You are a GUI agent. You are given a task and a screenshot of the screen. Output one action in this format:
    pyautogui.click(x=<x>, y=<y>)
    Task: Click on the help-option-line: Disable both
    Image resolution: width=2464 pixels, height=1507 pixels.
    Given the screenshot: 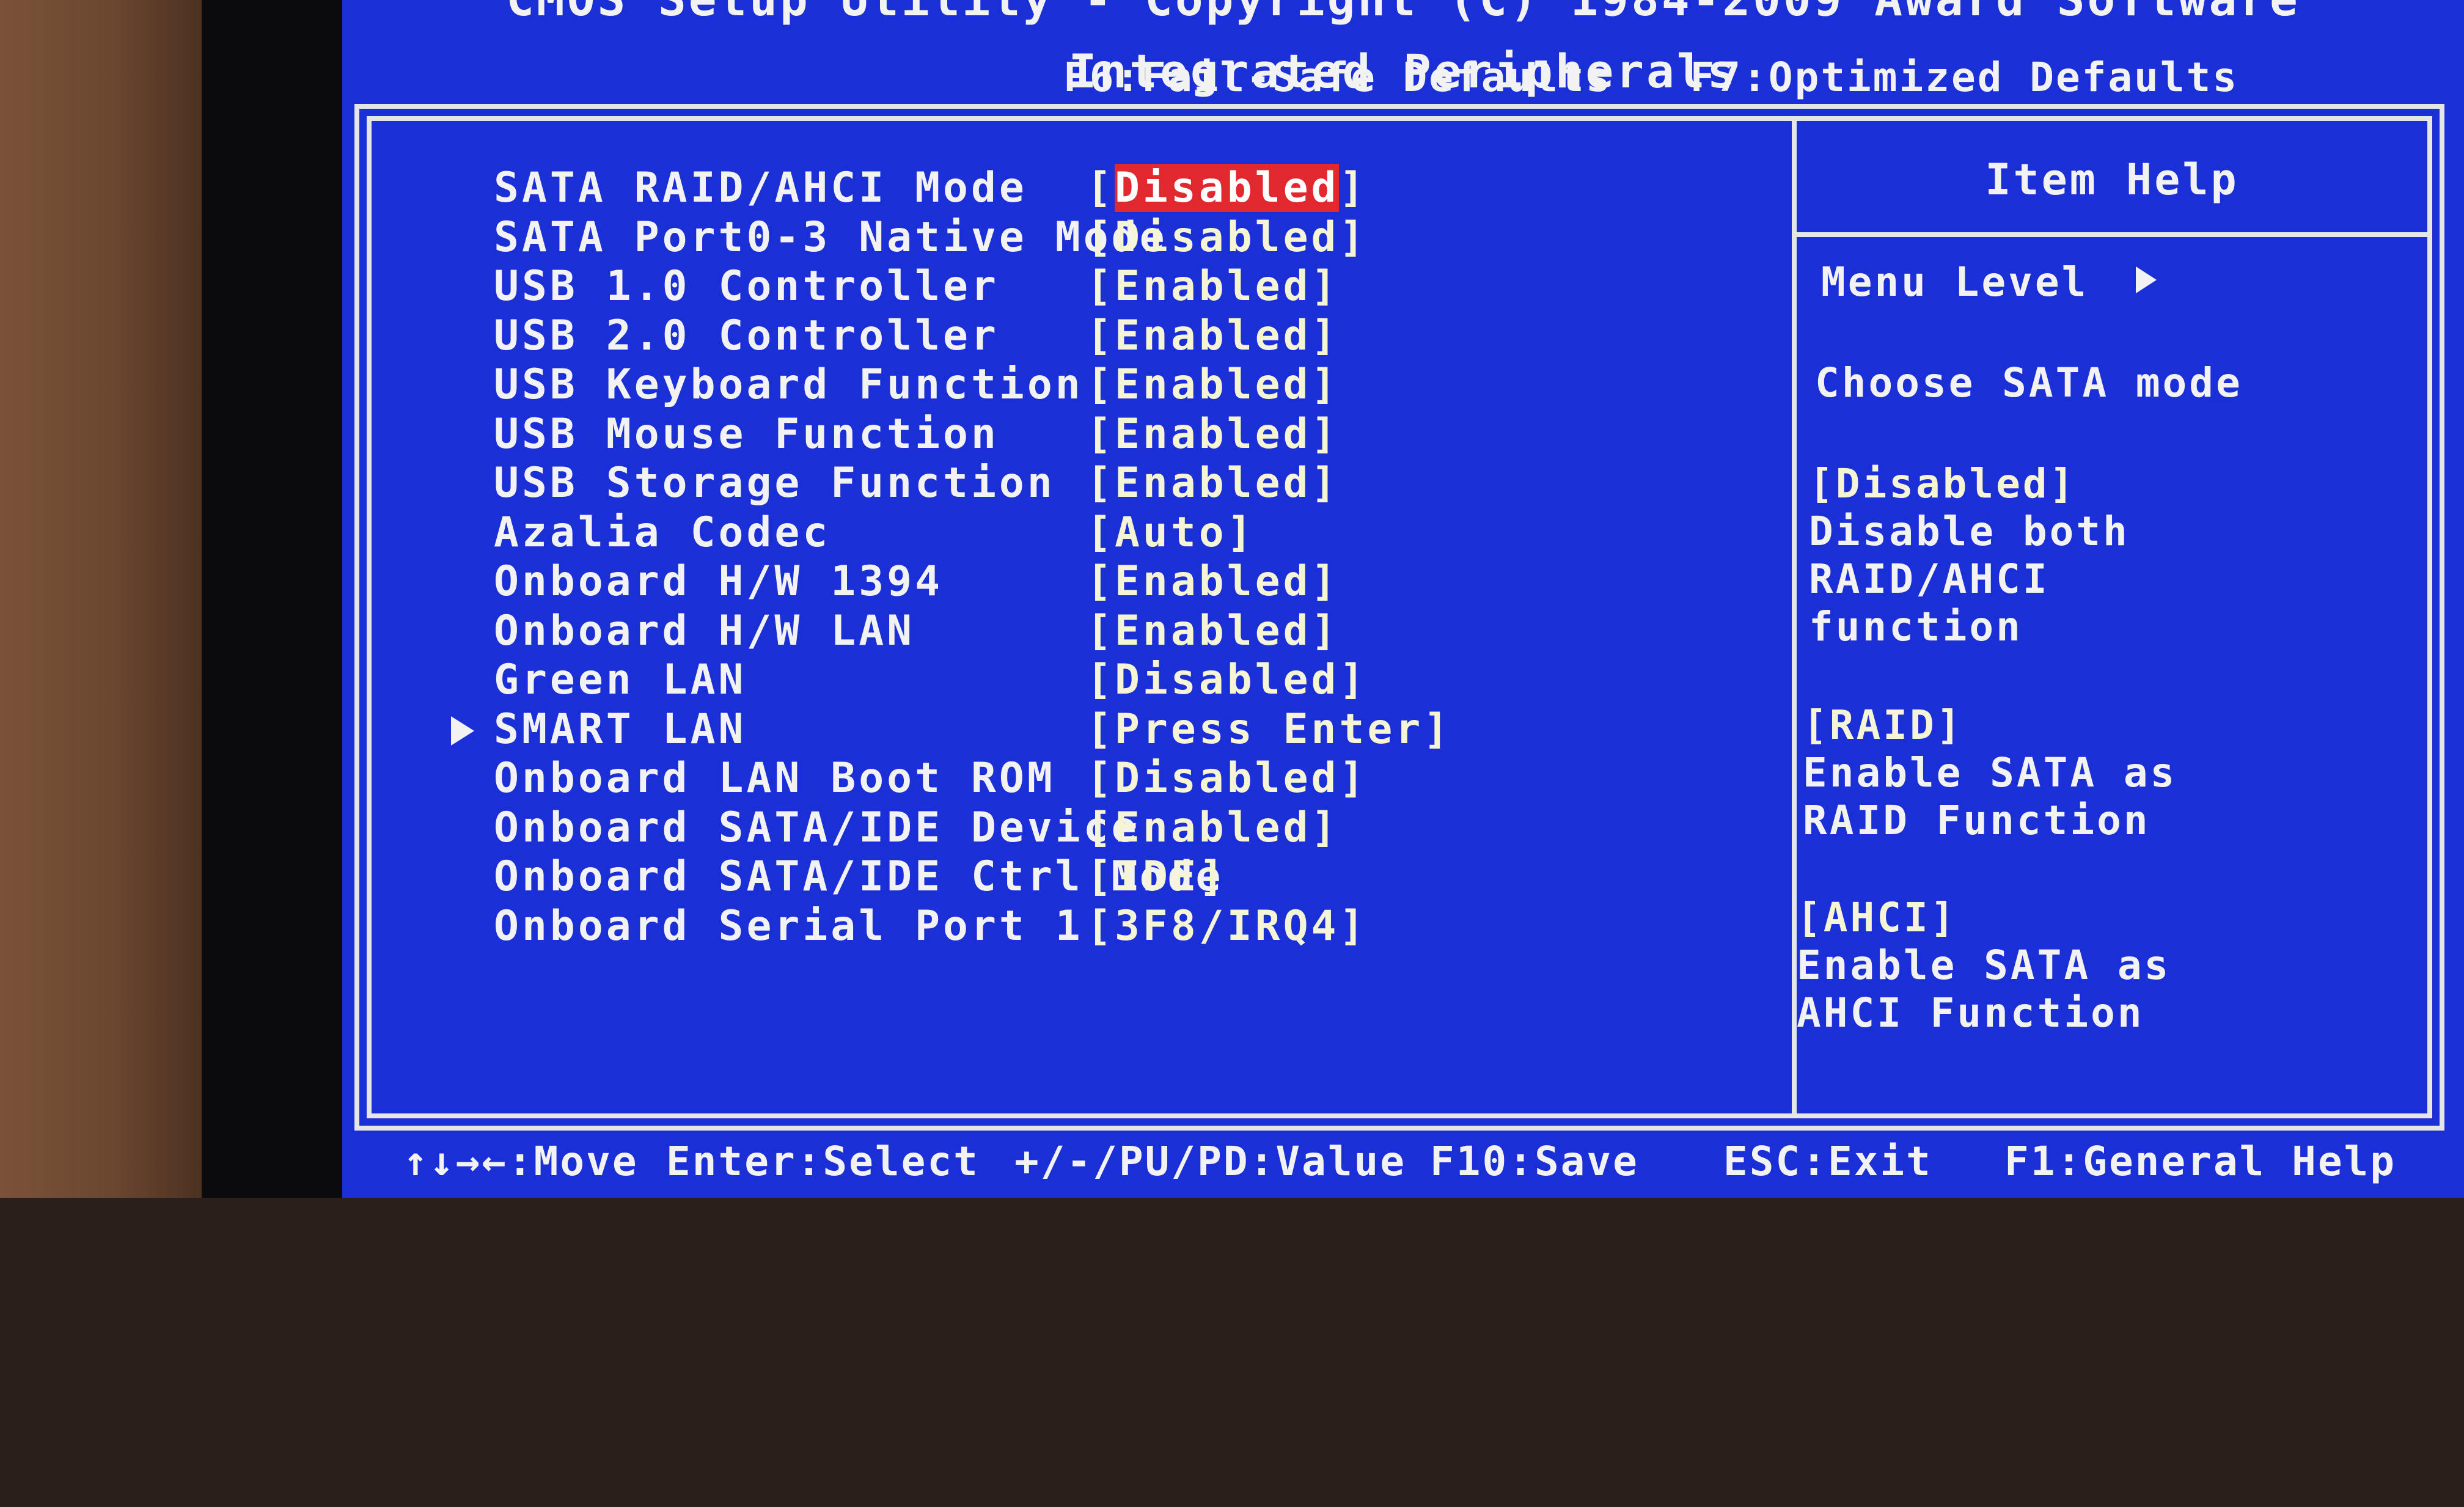 What is the action you would take?
    pyautogui.click(x=1970, y=531)
    